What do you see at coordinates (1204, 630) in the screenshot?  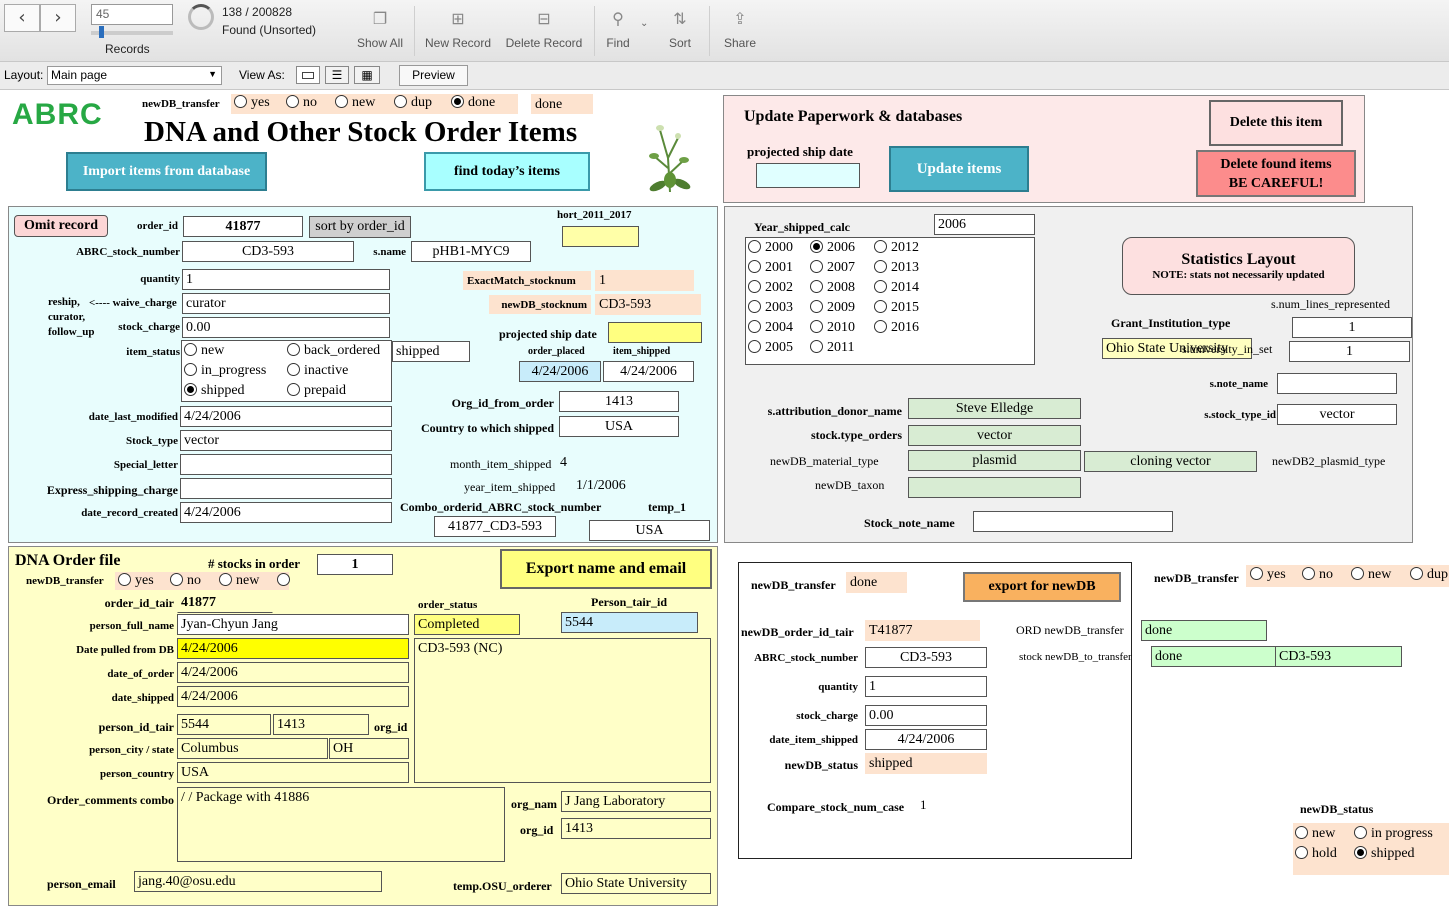 I see `ord-transfer-field: done` at bounding box center [1204, 630].